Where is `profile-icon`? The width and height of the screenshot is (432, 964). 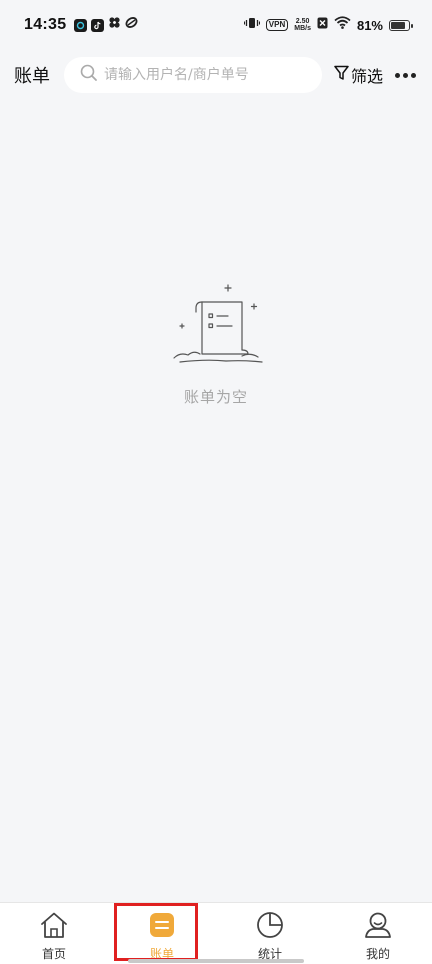 profile-icon is located at coordinates (378, 927).